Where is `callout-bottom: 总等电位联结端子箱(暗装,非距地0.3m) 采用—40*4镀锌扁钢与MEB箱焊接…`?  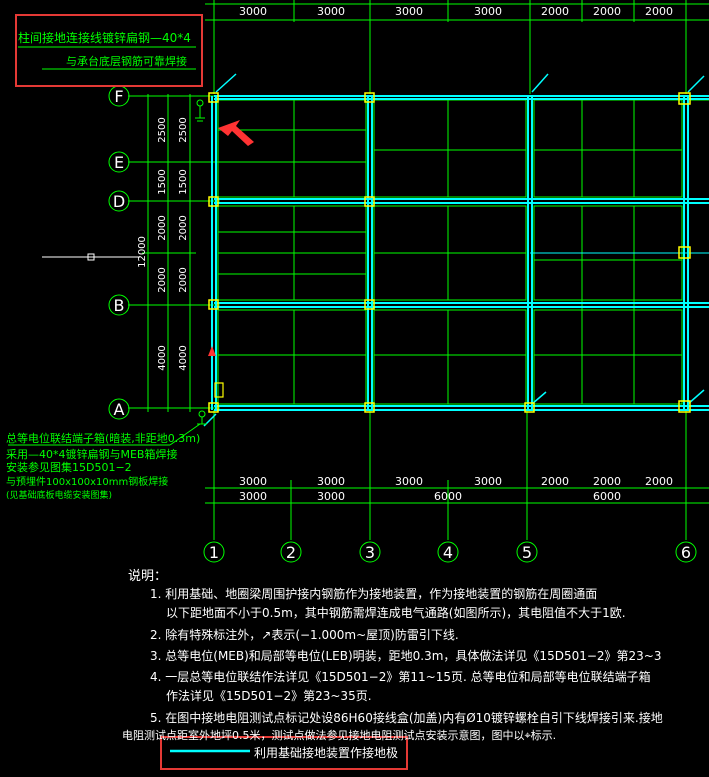
callout-bottom: 总等电位联结端子箱(暗装,非距地0.3m) 采用—40*4镀锌扁钢与MEB箱焊接… is located at coordinates (103, 466).